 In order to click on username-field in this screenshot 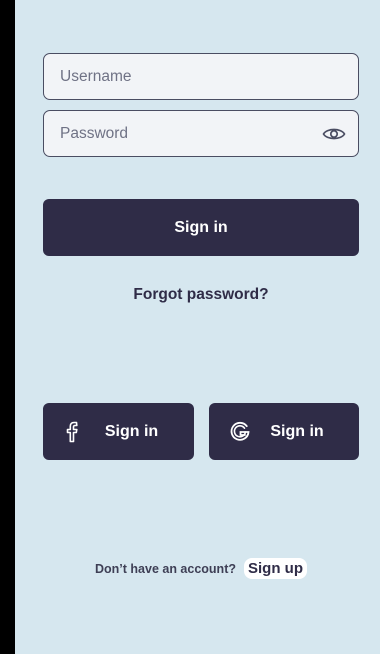, I will do `click(201, 76)`.